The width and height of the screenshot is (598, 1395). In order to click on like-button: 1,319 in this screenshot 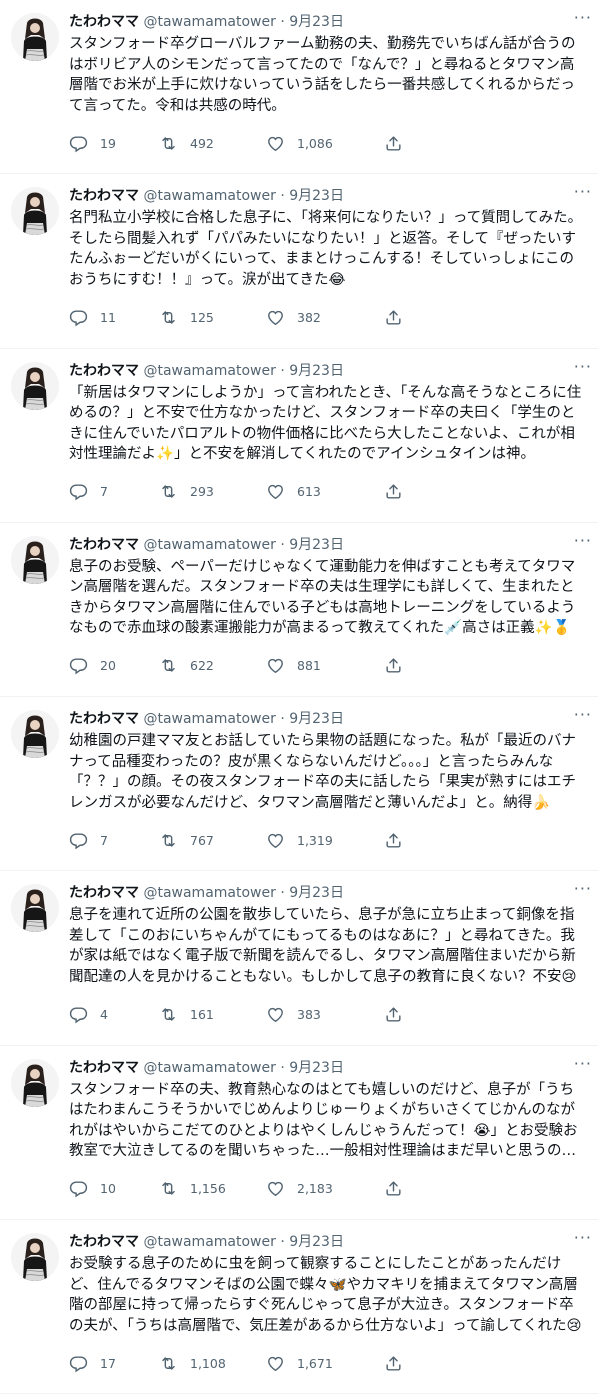, I will do `click(299, 840)`.